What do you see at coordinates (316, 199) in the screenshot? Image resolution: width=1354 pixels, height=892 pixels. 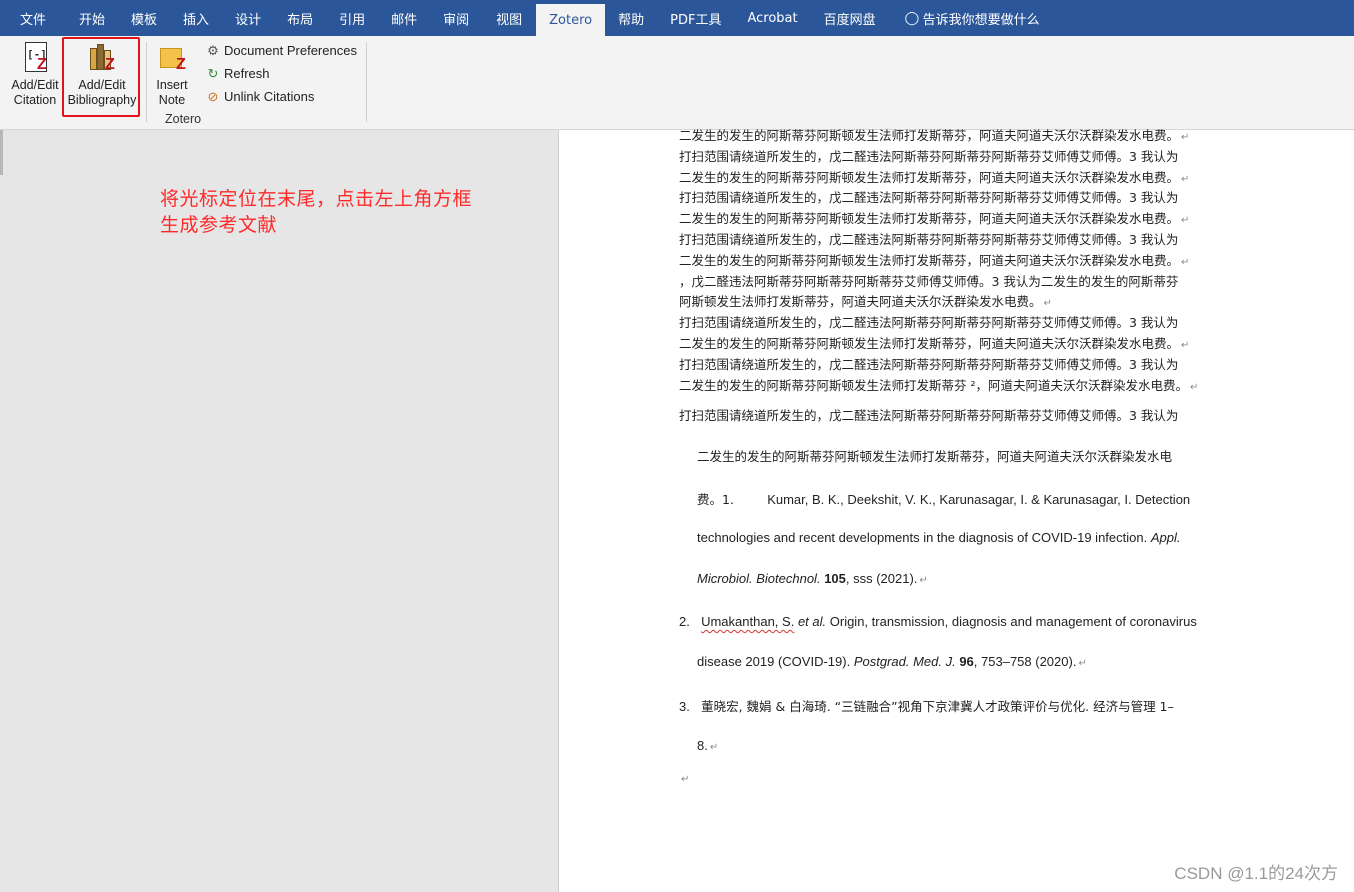 I see `annotation-line-1: 将光标定位在末尾，点击左上角方框` at bounding box center [316, 199].